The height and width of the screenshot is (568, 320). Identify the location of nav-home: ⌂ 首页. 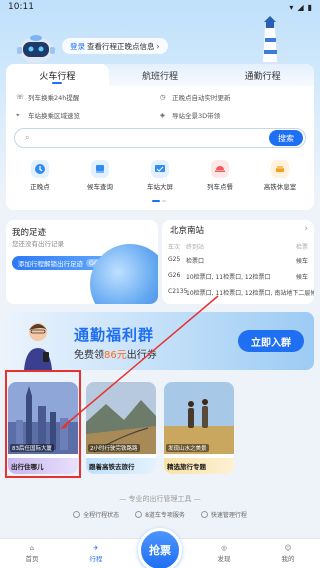
(32, 553).